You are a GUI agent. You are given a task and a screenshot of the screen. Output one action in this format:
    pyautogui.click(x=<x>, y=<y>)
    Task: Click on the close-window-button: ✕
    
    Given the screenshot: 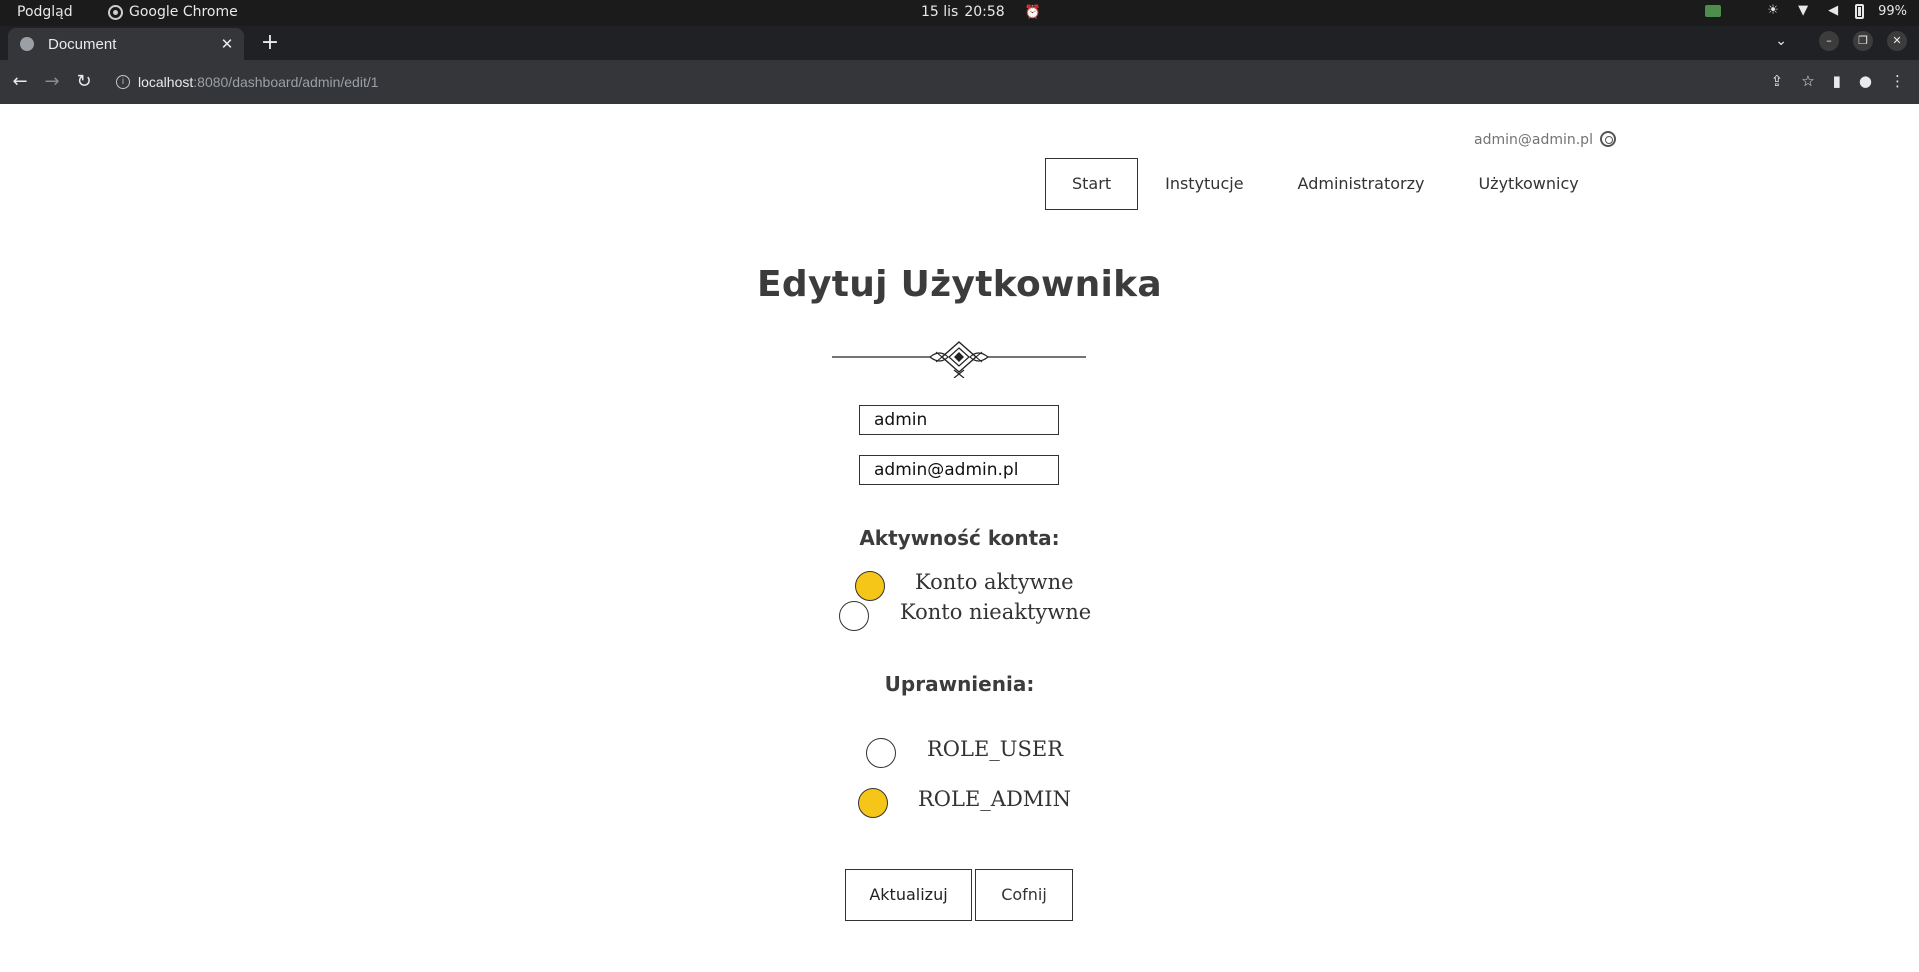 What is the action you would take?
    pyautogui.click(x=1897, y=41)
    